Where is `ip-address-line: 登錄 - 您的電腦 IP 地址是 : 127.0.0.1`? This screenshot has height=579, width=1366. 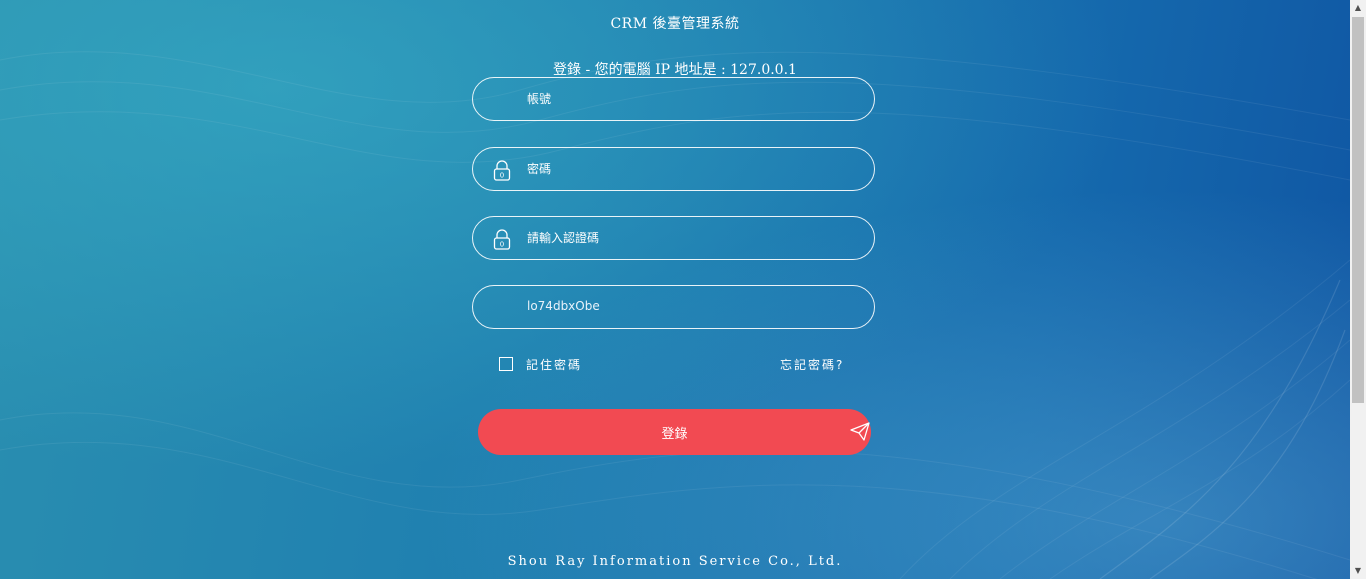 ip-address-line: 登錄 - 您的電腦 IP 地址是 : 127.0.0.1 is located at coordinates (675, 70).